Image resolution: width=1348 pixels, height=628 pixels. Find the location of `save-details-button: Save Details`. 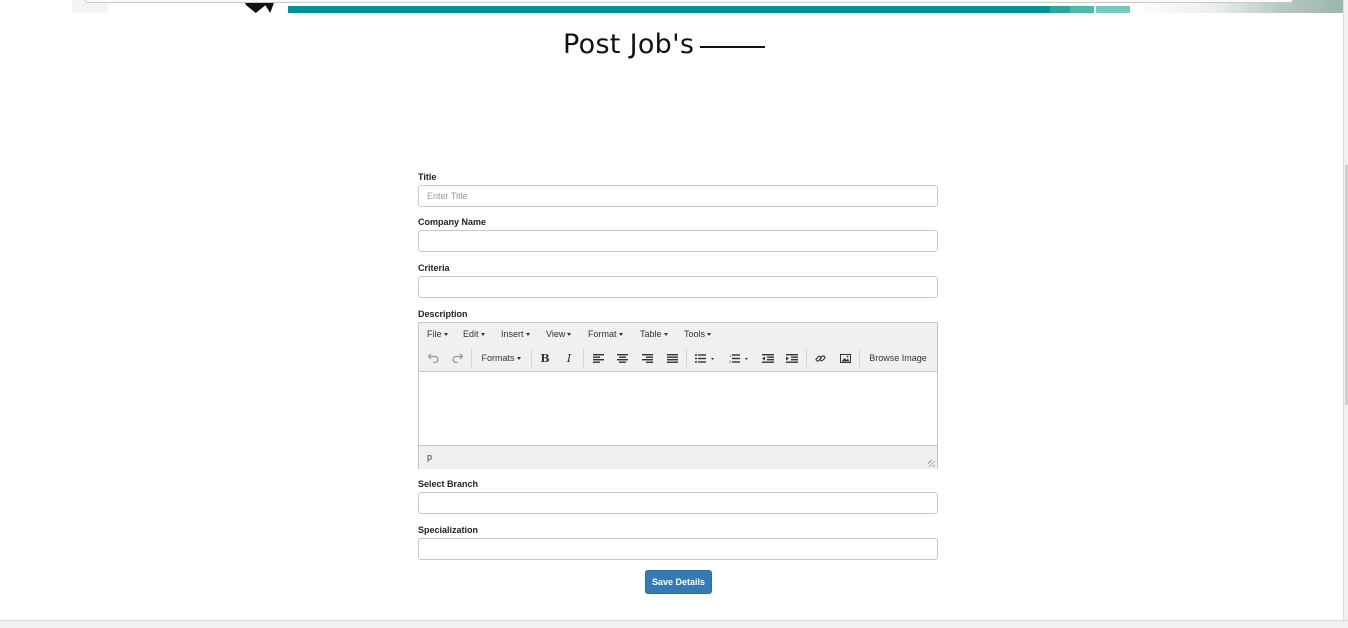

save-details-button: Save Details is located at coordinates (678, 582).